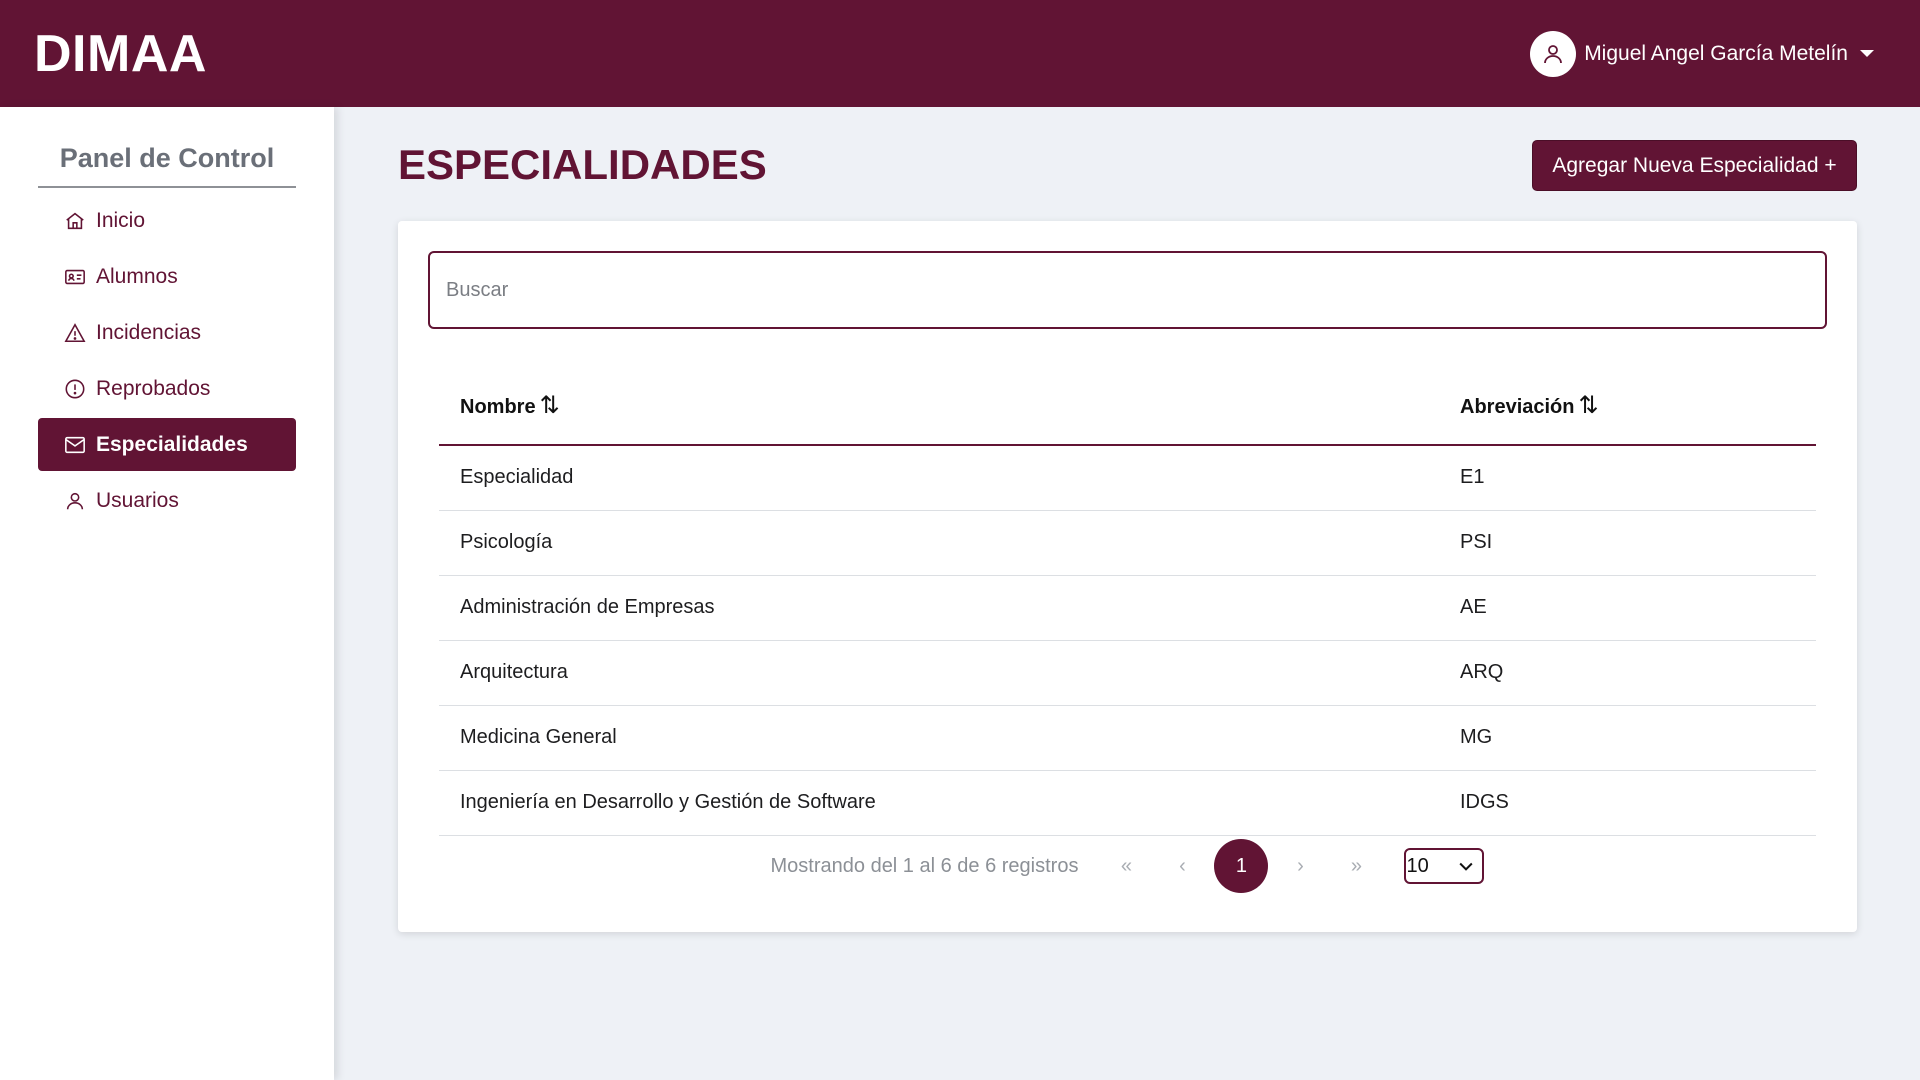 The height and width of the screenshot is (1080, 1920). I want to click on sidebar-item-label: Inicio, so click(121, 220).